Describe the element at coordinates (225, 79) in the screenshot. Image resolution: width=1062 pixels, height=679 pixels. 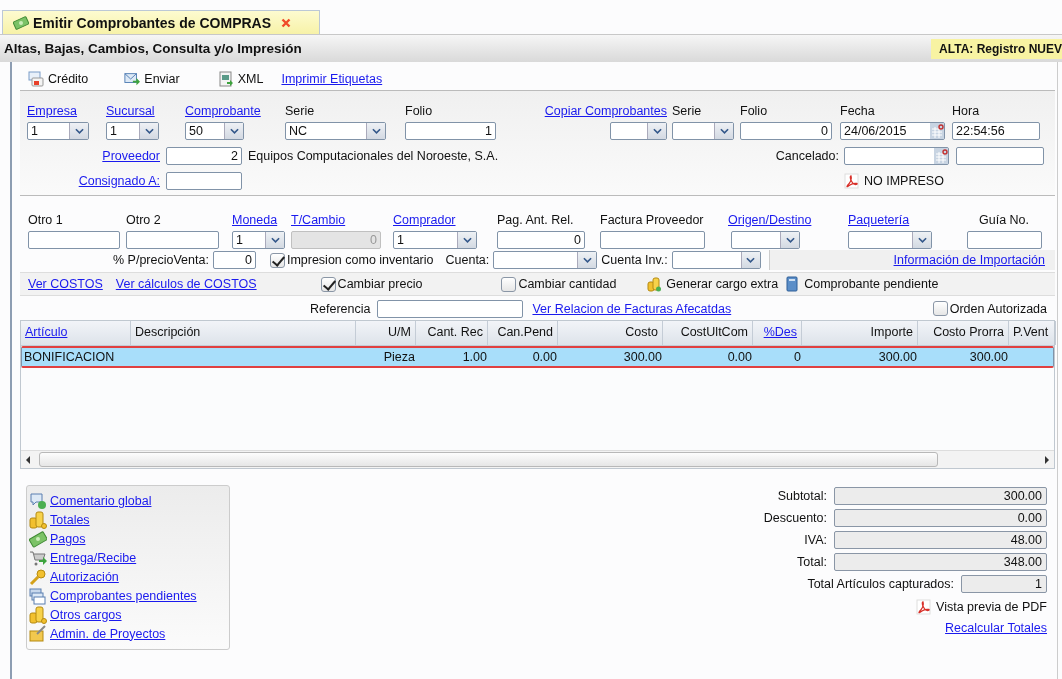
I see `document-icon` at that location.